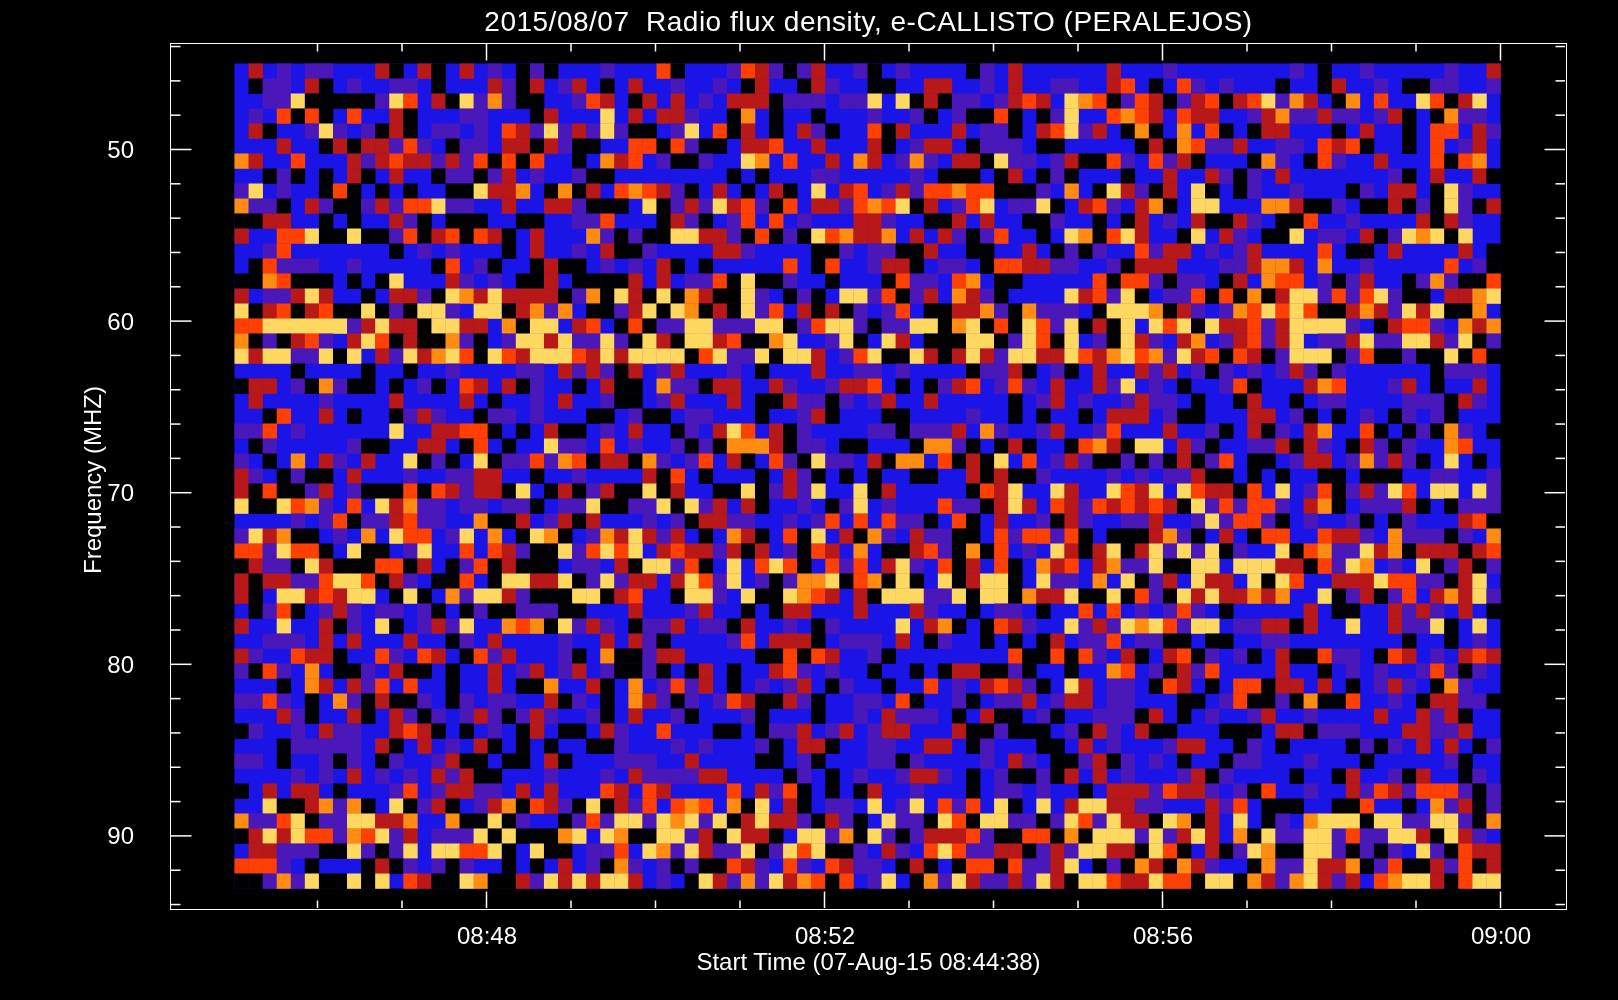  Describe the element at coordinates (868, 962) in the screenshot. I see `axis-label: Start Time (07-Aug-15 08:44:38)` at that location.